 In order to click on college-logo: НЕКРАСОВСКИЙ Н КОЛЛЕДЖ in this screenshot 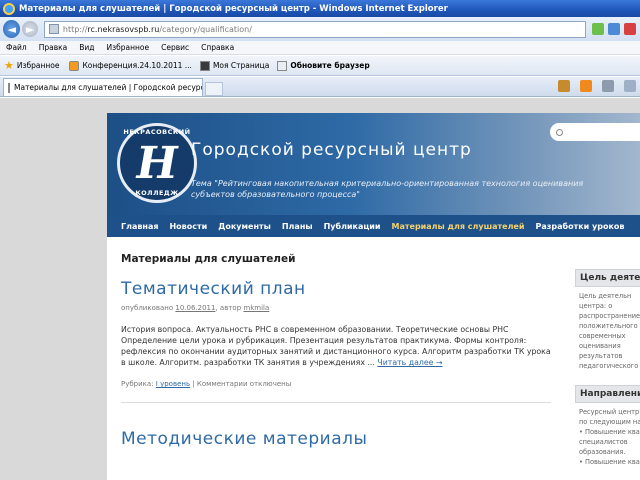, I will do `click(157, 163)`.